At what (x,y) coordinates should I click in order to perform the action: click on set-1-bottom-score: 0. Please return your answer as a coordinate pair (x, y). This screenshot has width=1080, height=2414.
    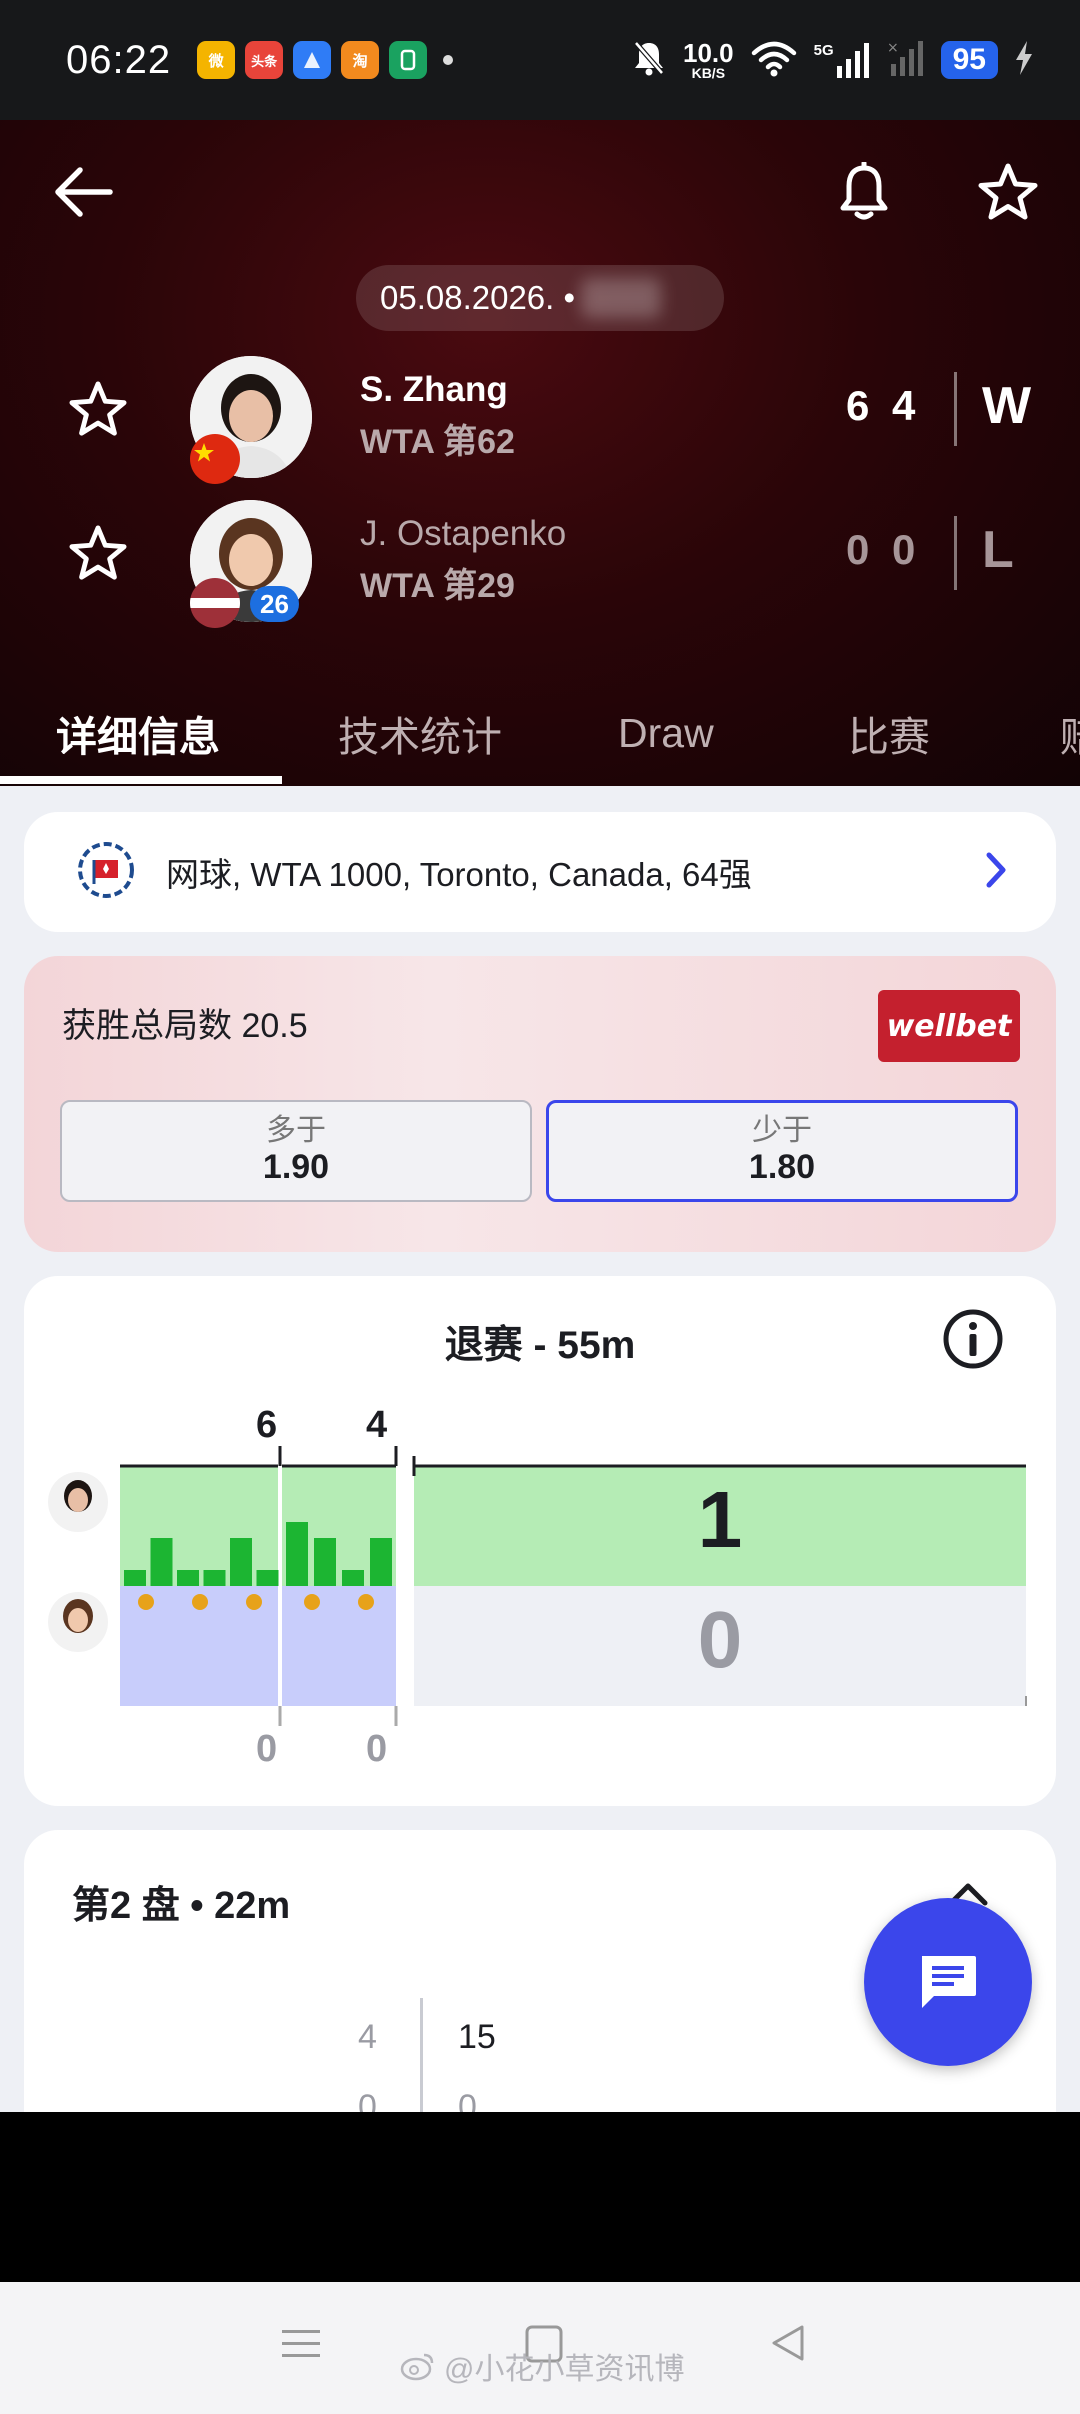
    Looking at the image, I should click on (267, 1749).